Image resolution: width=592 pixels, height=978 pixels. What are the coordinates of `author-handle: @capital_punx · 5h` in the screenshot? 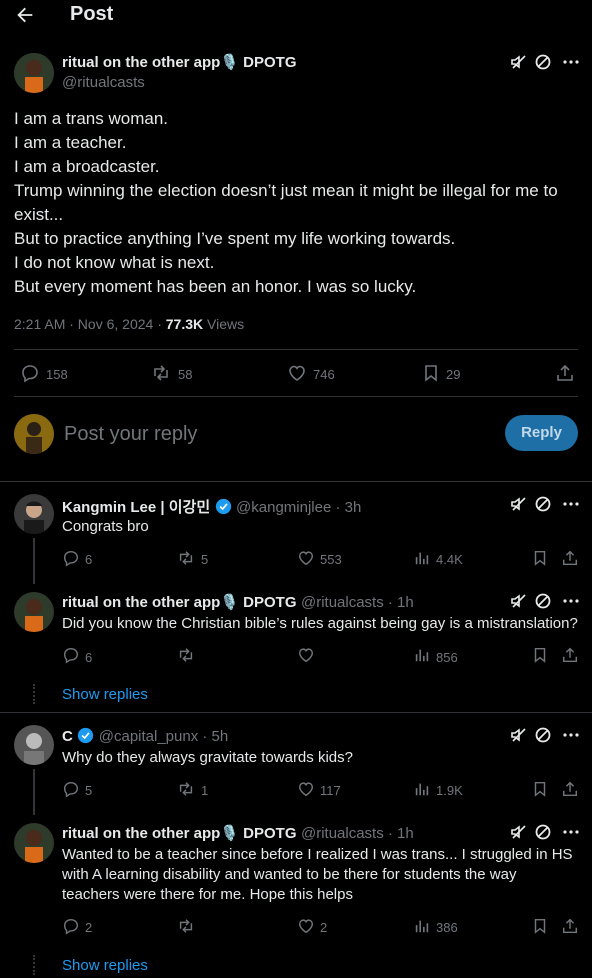 It's located at (163, 736).